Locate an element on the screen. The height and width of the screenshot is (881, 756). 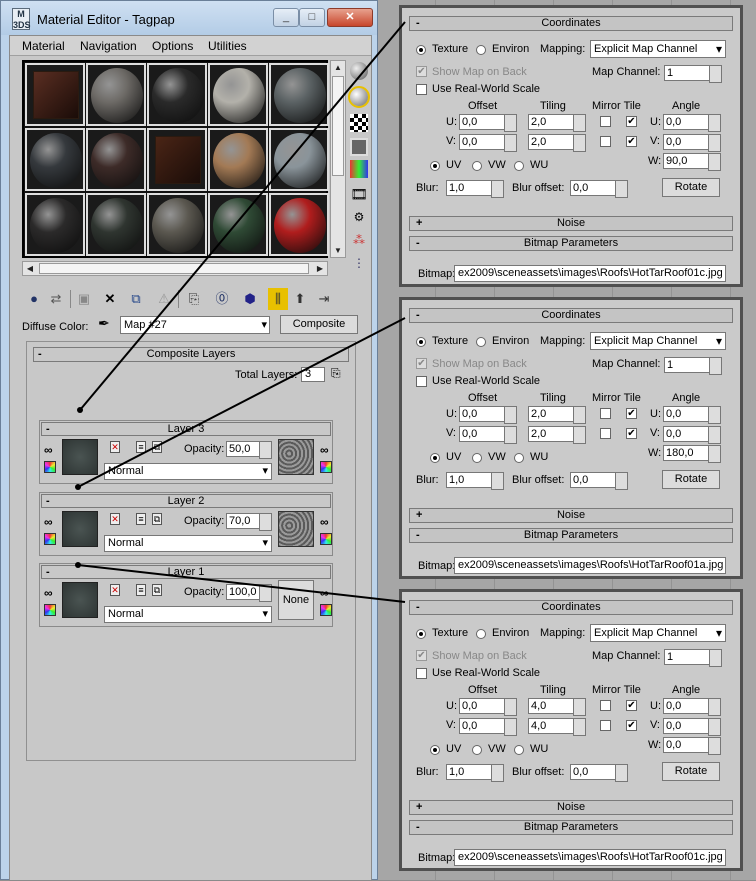
make-copy-icon: ⧉ is located at coordinates (136, 299).